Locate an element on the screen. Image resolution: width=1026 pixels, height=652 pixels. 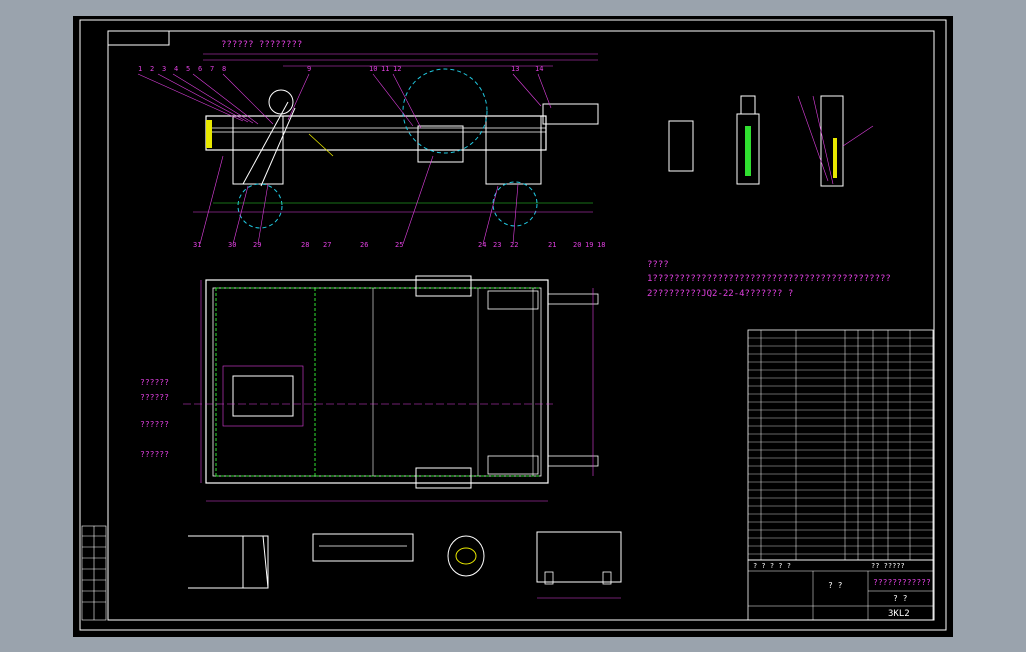
corner-label-box is located at coordinates (138, 38).